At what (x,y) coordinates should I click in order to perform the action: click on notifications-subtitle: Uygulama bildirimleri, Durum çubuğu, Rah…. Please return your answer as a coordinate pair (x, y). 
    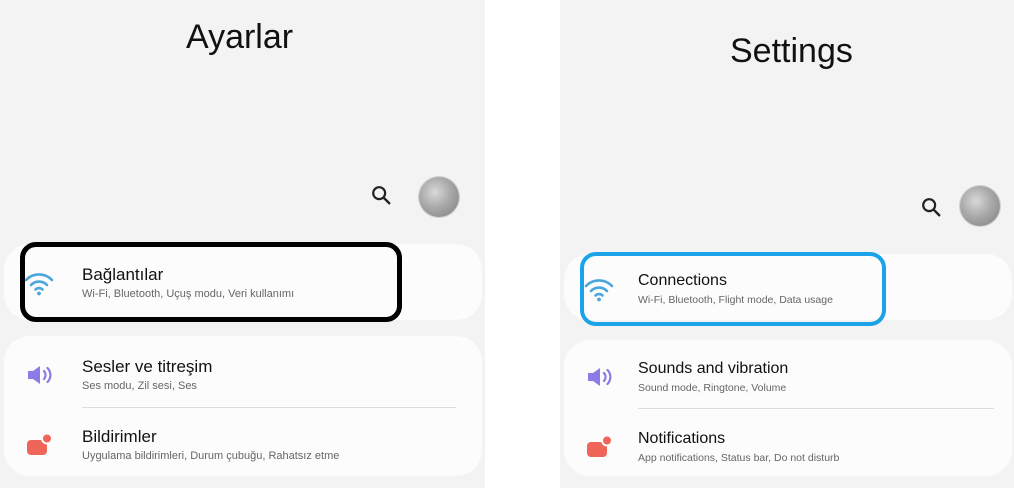
    Looking at the image, I should click on (211, 456).